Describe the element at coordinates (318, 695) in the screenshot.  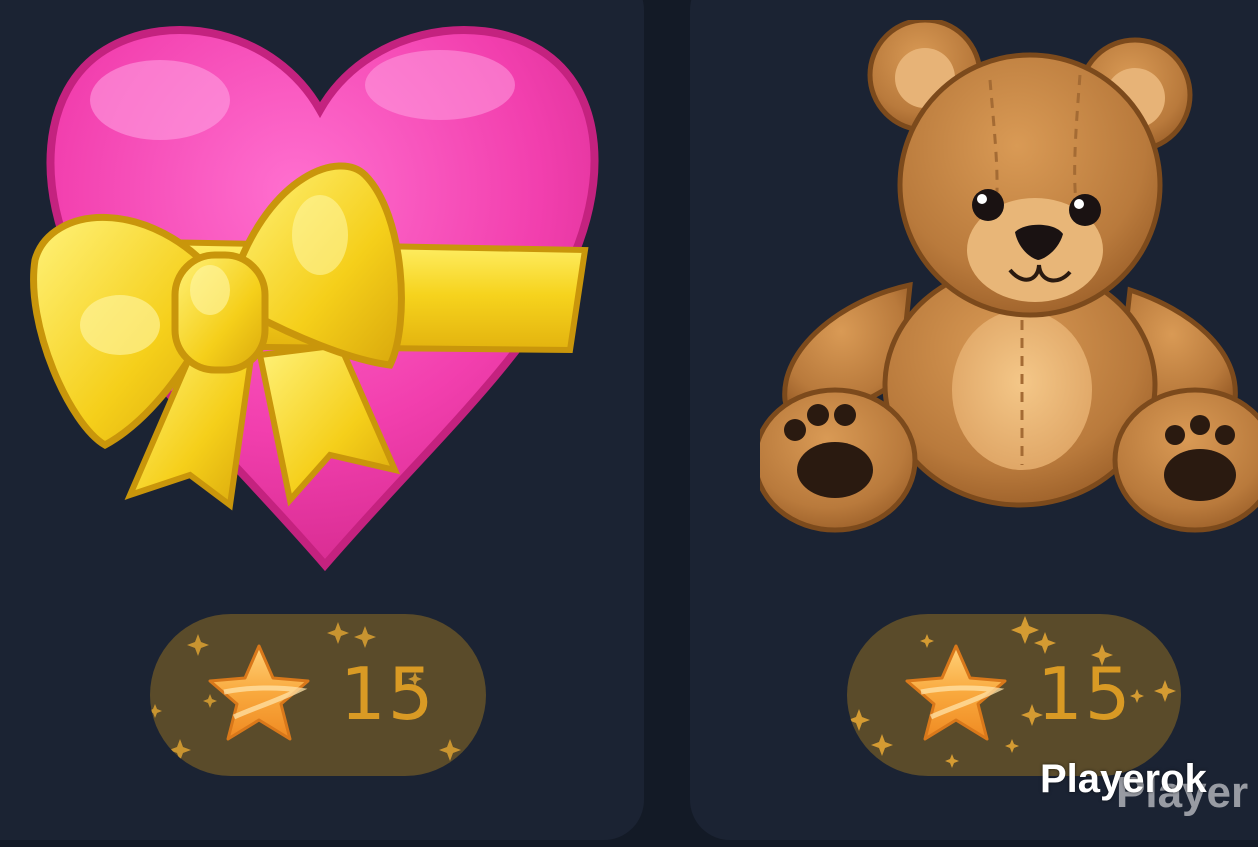
I see `price-badge-heart: 15` at that location.